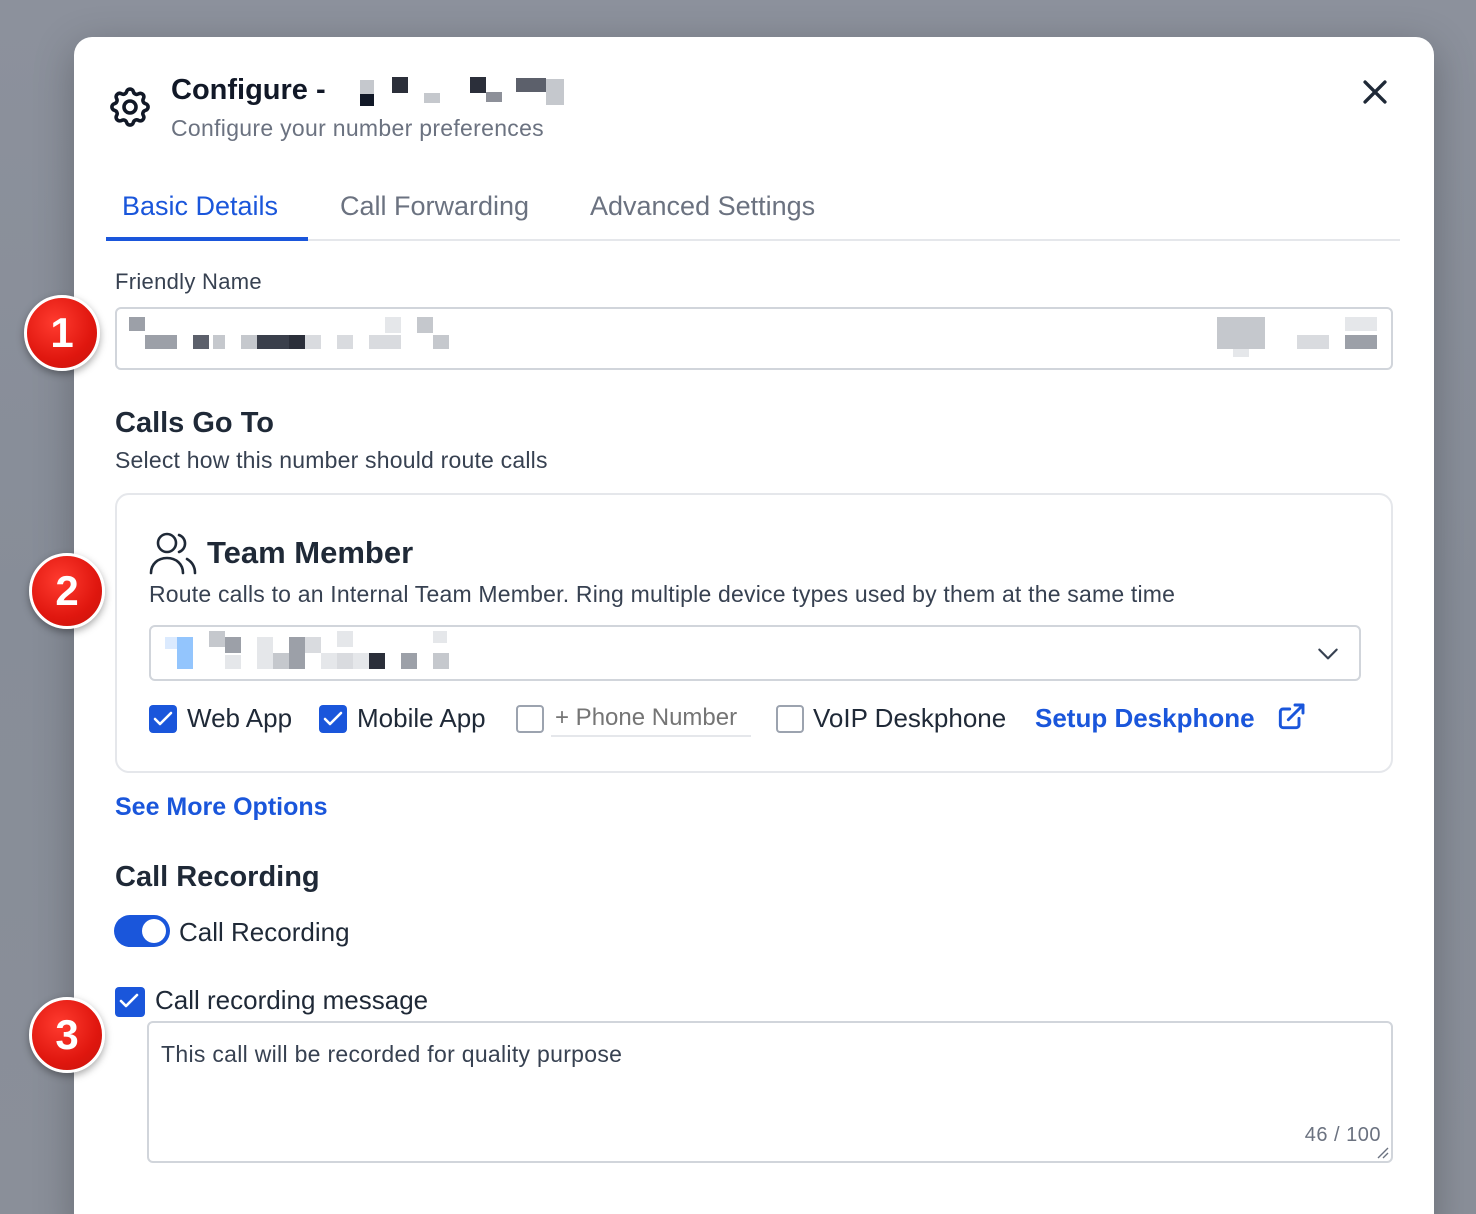 This screenshot has height=1214, width=1476. What do you see at coordinates (194, 423) in the screenshot?
I see `calls-go-to-title: Calls Go To` at bounding box center [194, 423].